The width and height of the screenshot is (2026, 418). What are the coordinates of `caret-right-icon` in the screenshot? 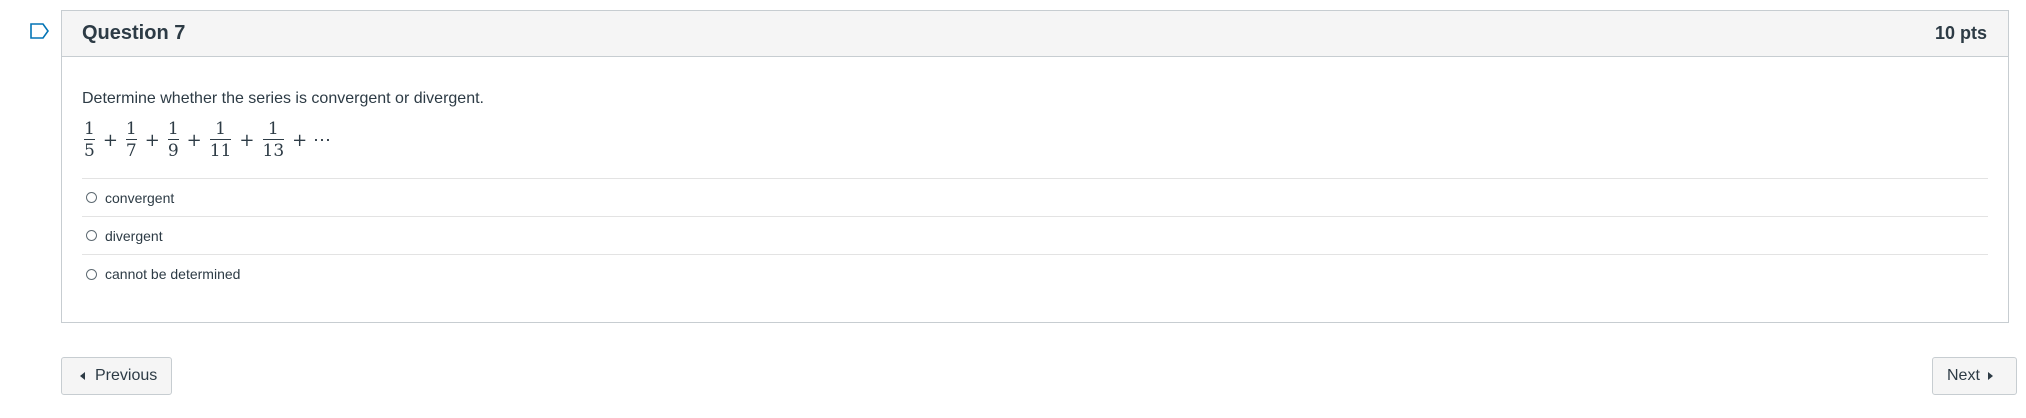 It's located at (1990, 376).